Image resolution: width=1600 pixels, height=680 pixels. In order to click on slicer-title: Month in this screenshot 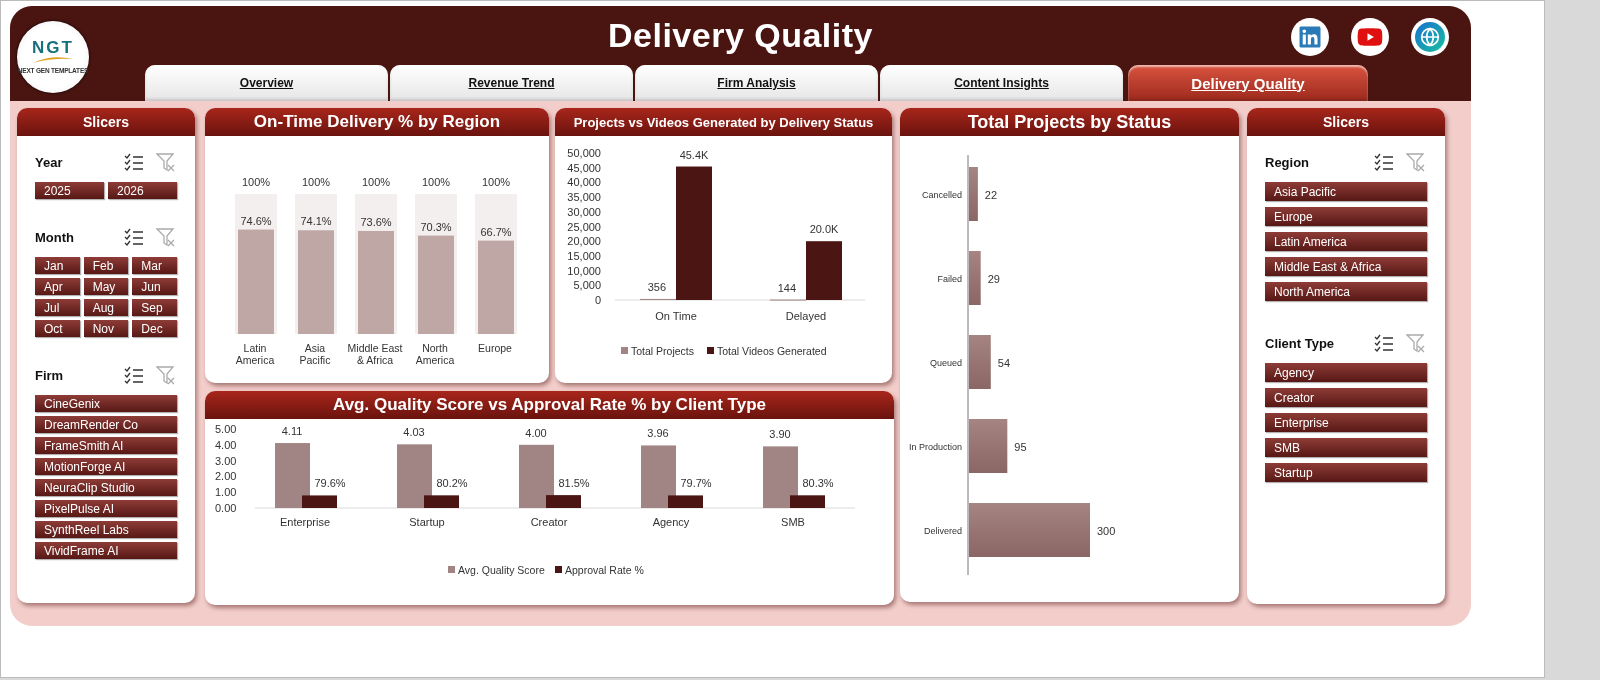, I will do `click(55, 237)`.